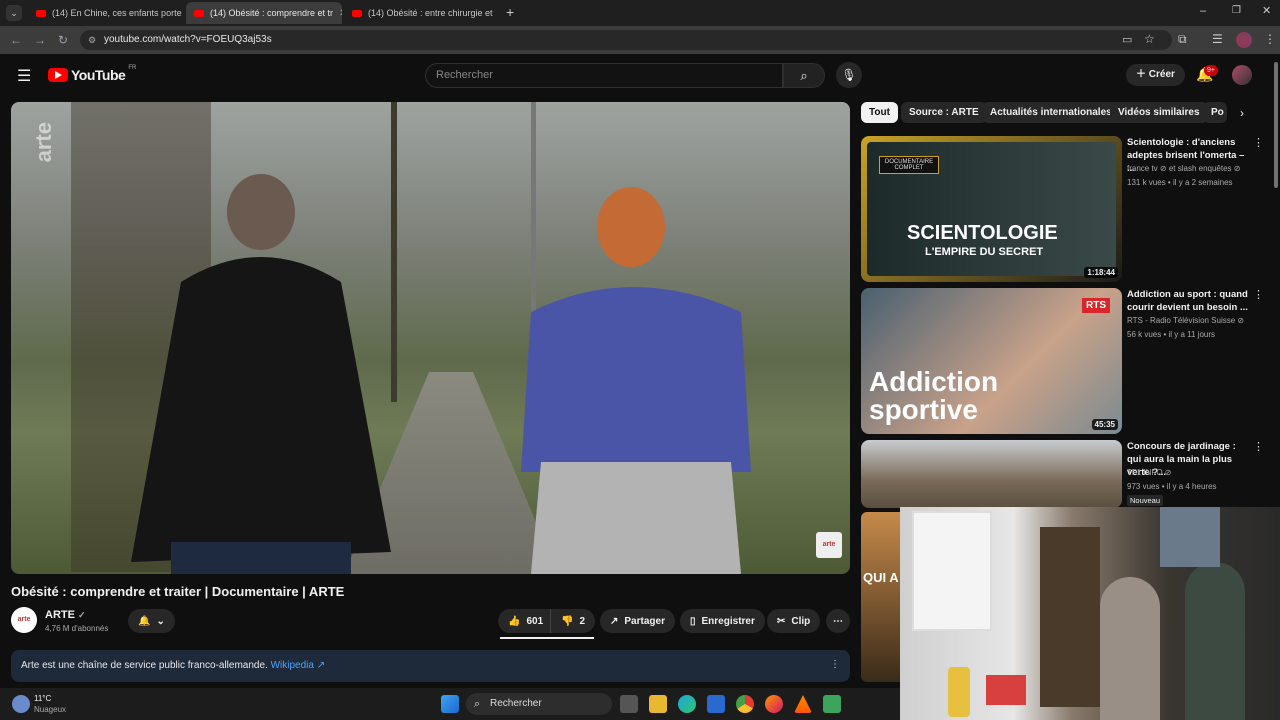 Image resolution: width=1280 pixels, height=720 pixels. Describe the element at coordinates (14, 13) in the screenshot. I see `tab-search-icon: ⌄` at that location.